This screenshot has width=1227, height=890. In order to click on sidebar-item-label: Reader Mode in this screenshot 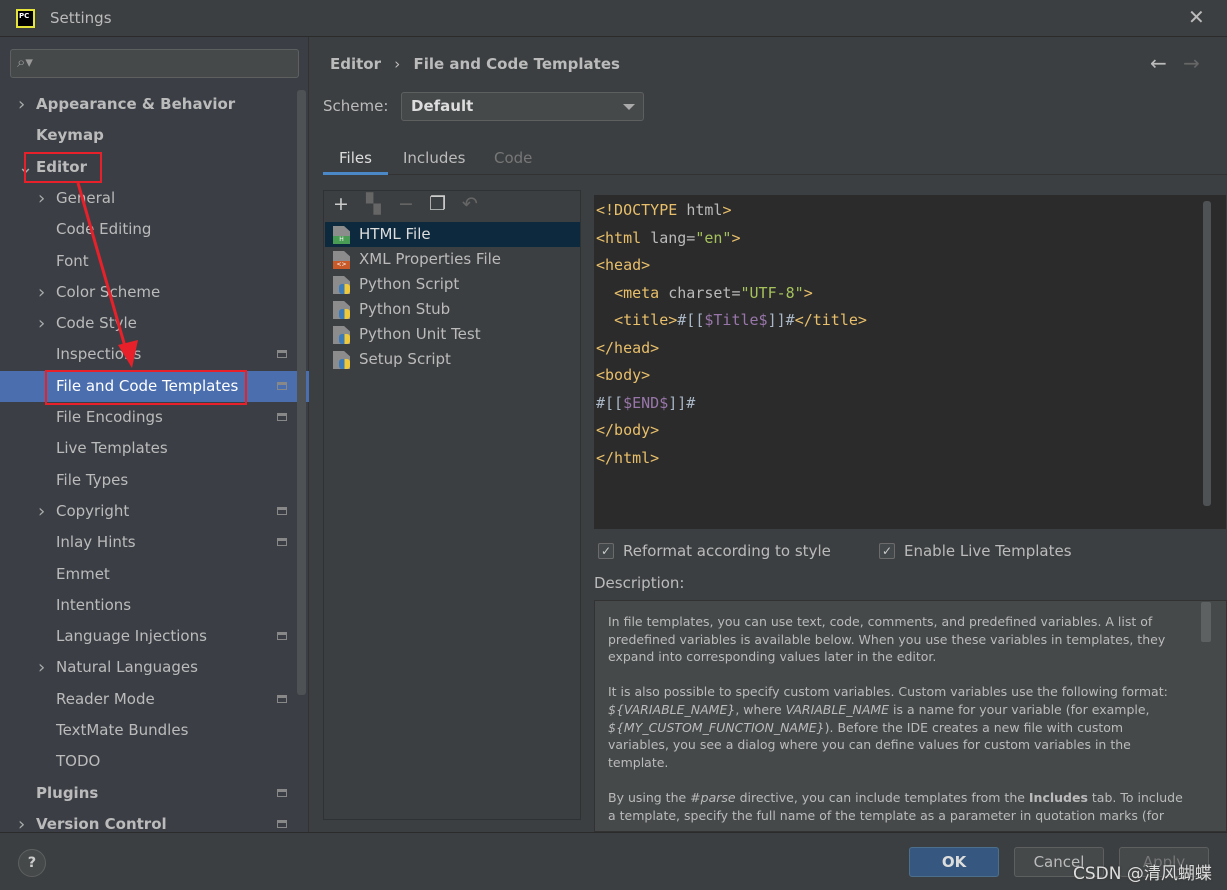, I will do `click(105, 698)`.